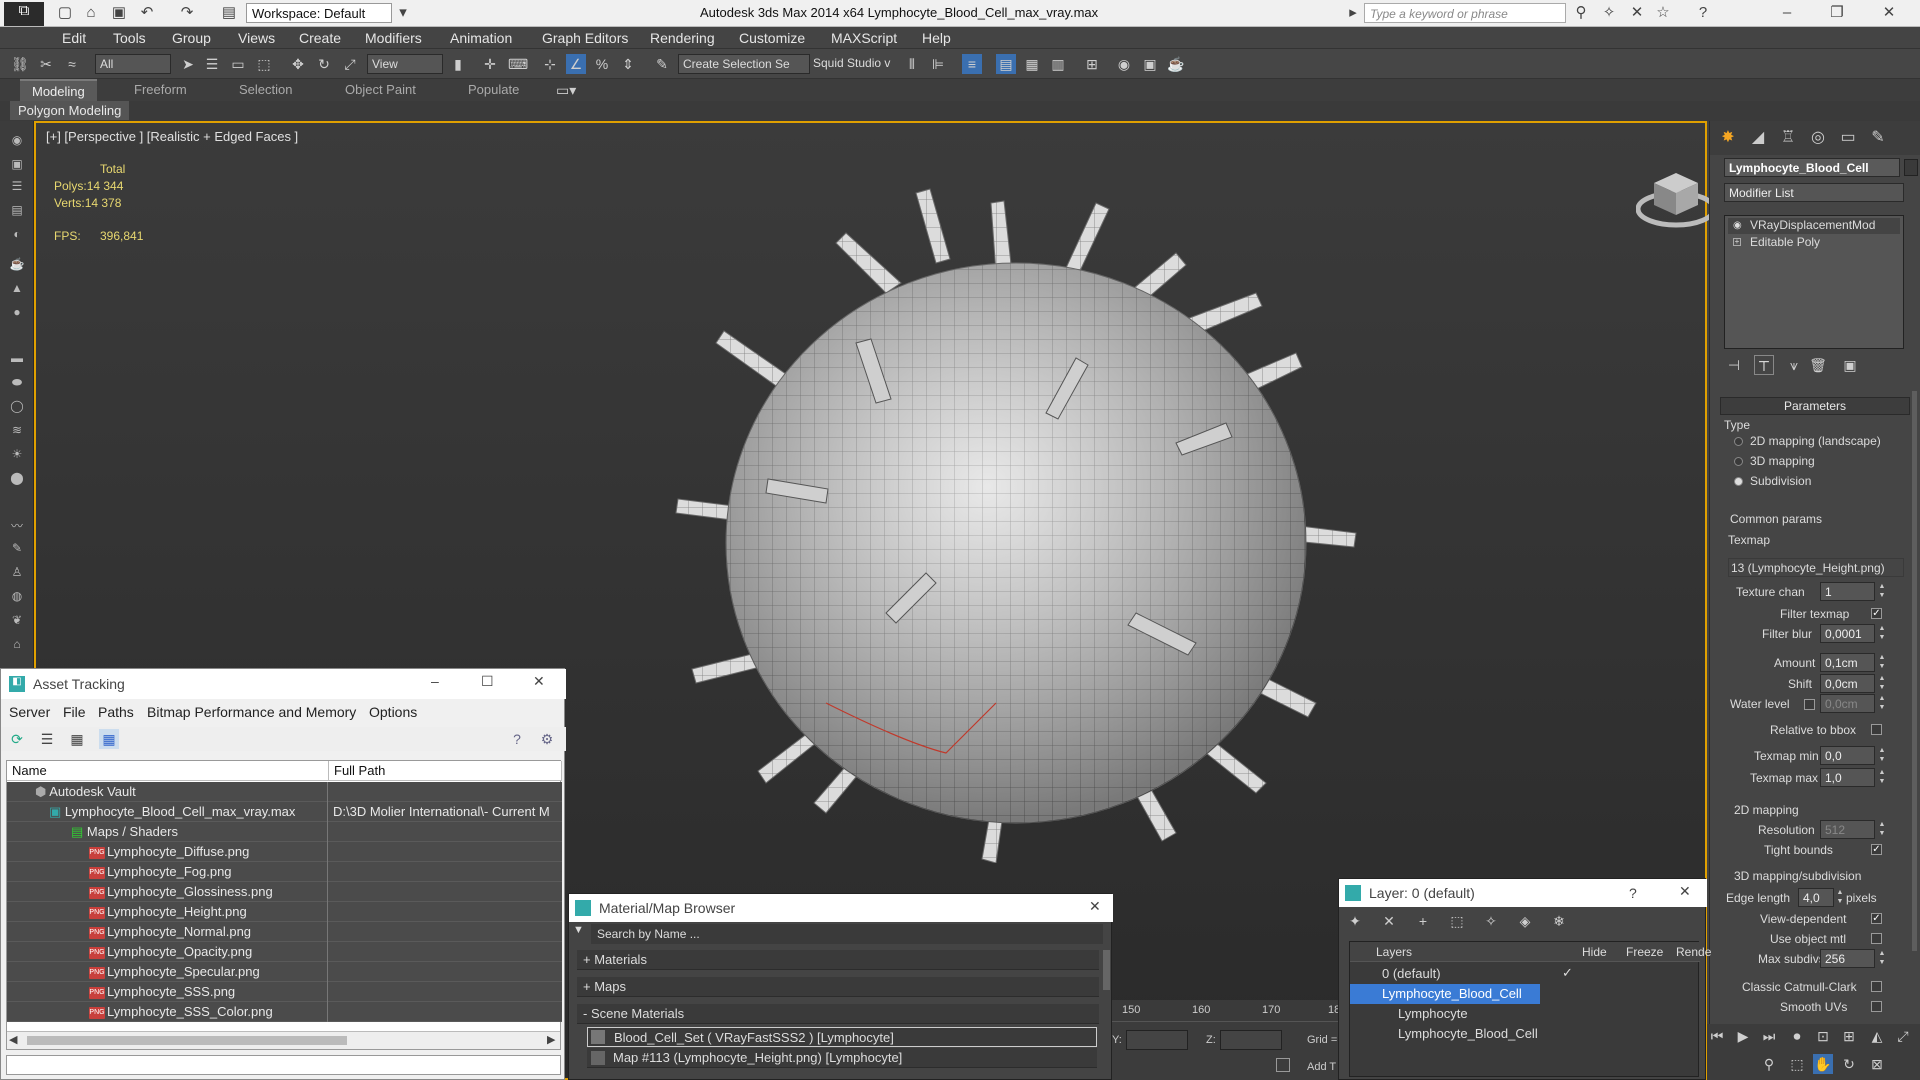  I want to click on save-icon: ▣, so click(119, 13).